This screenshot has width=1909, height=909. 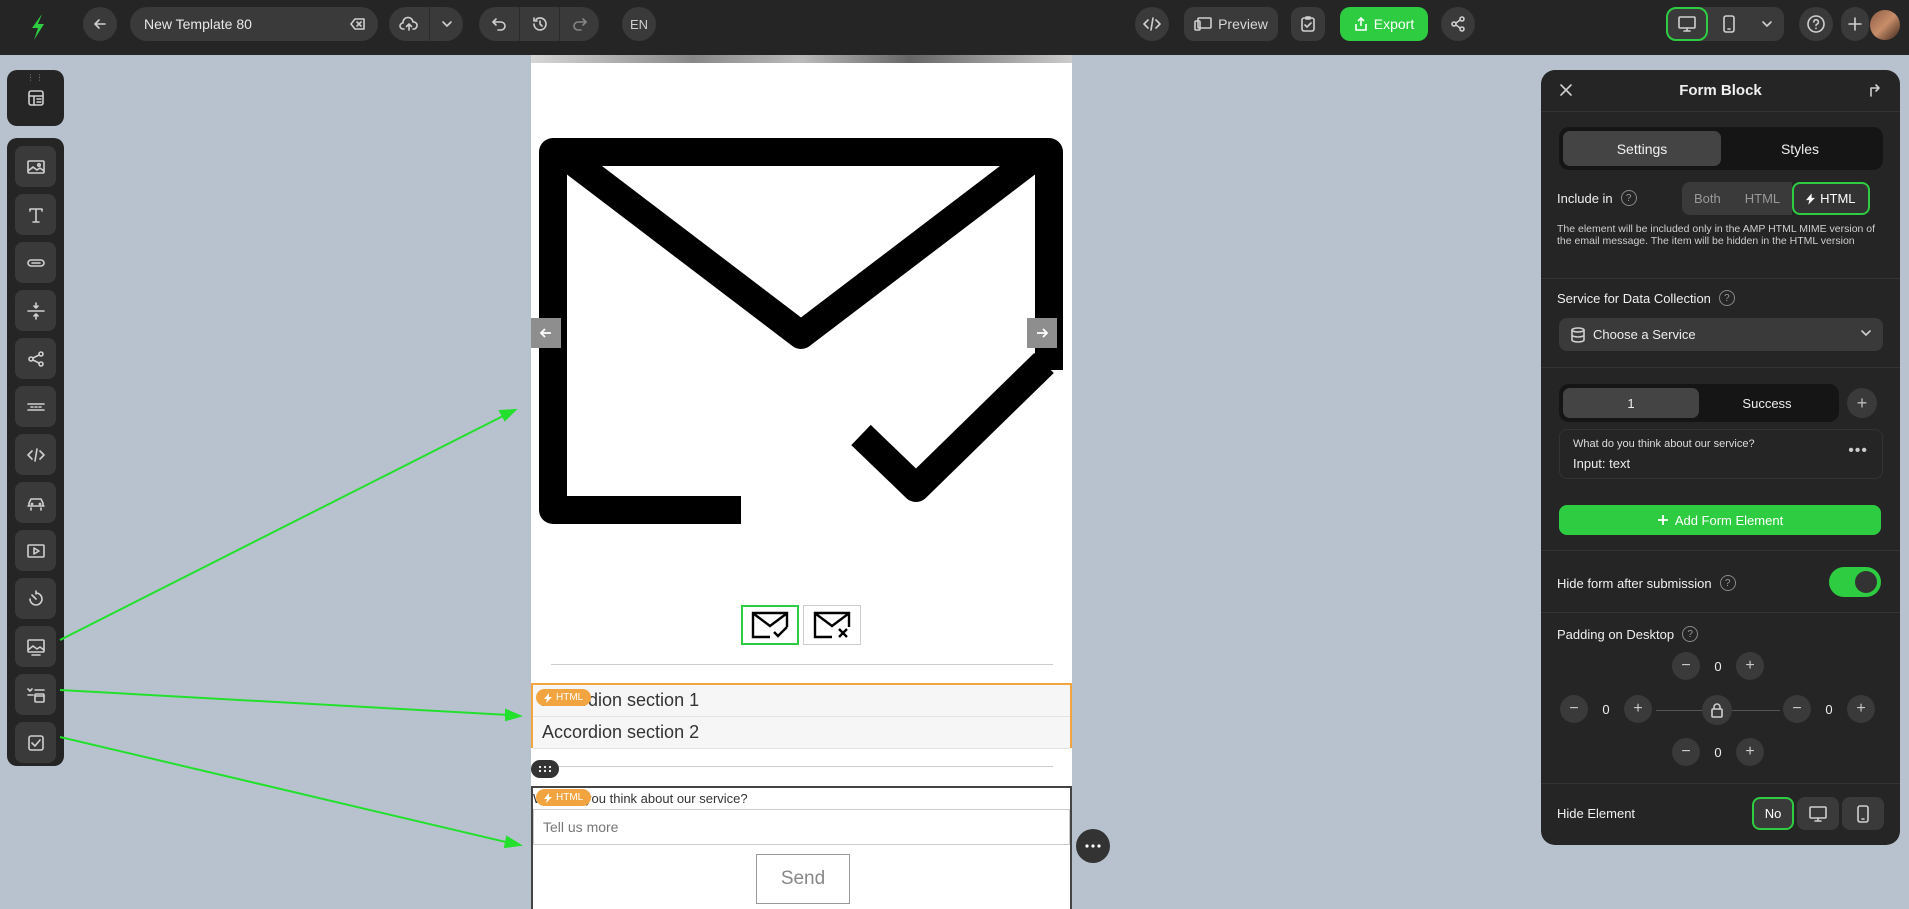 I want to click on padding-bottom-stepper: − 0 +, so click(x=1718, y=752).